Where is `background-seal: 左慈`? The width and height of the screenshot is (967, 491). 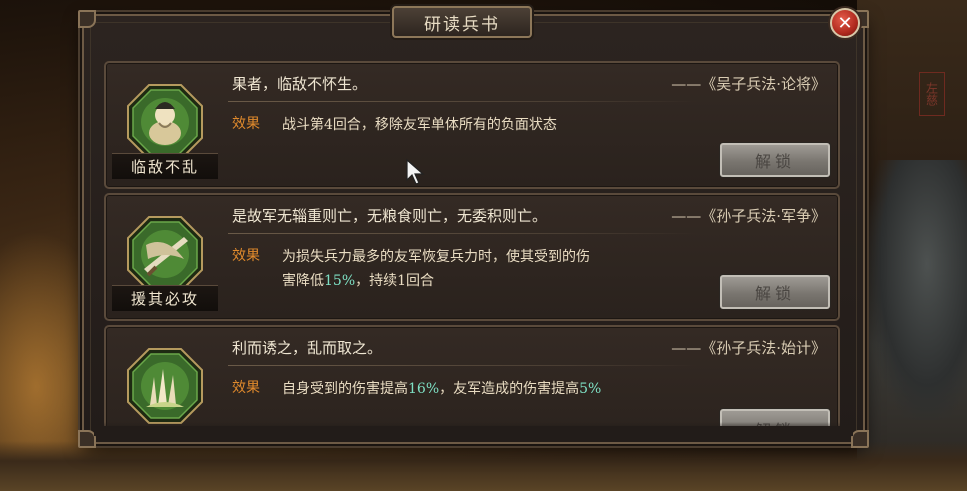 background-seal: 左慈 is located at coordinates (932, 94).